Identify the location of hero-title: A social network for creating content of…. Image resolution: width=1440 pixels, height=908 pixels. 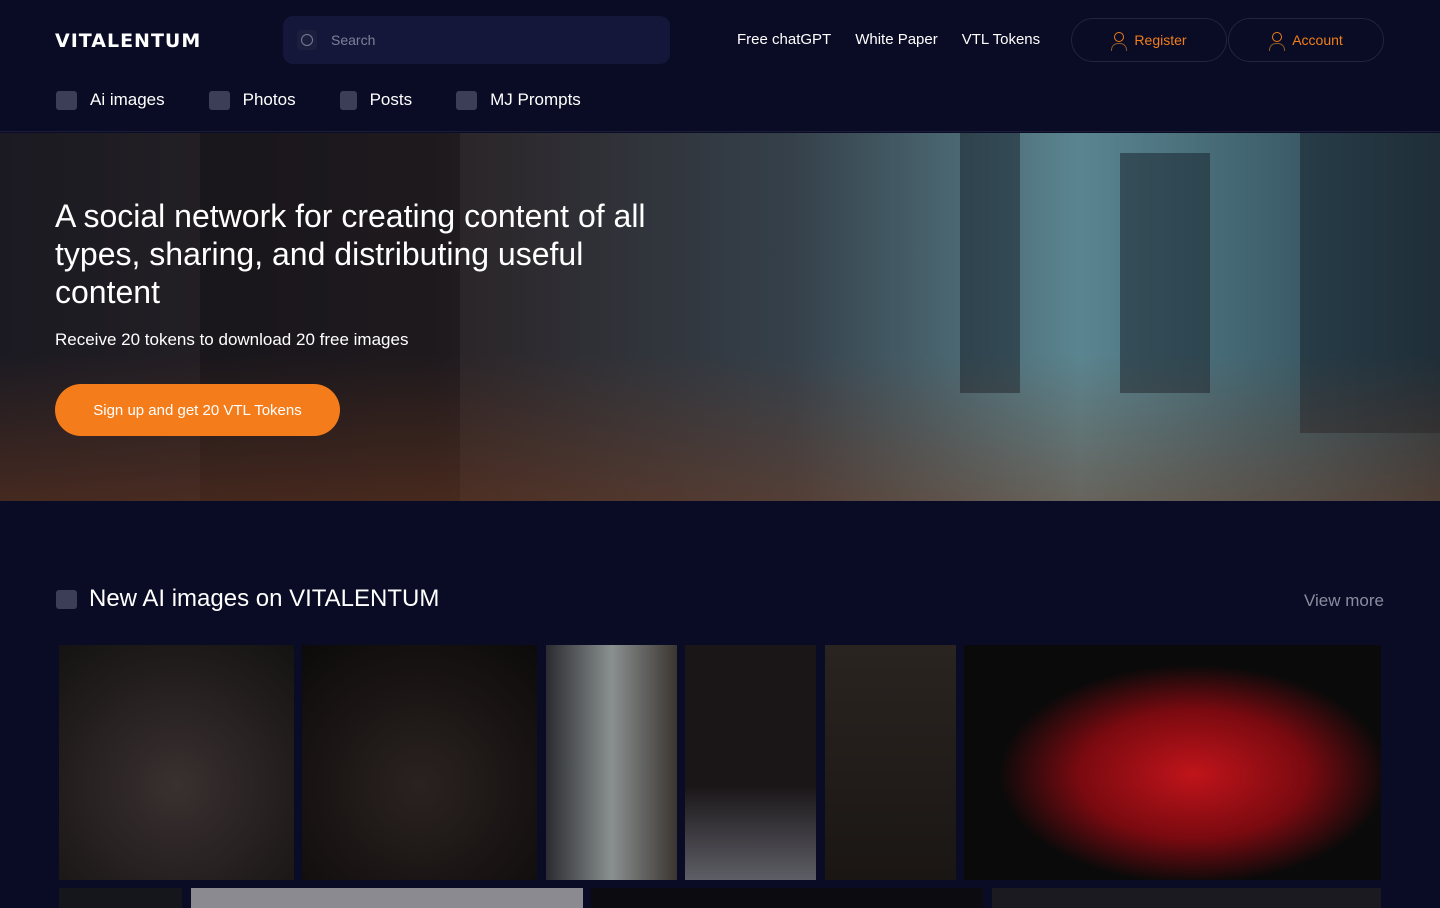
(350, 254).